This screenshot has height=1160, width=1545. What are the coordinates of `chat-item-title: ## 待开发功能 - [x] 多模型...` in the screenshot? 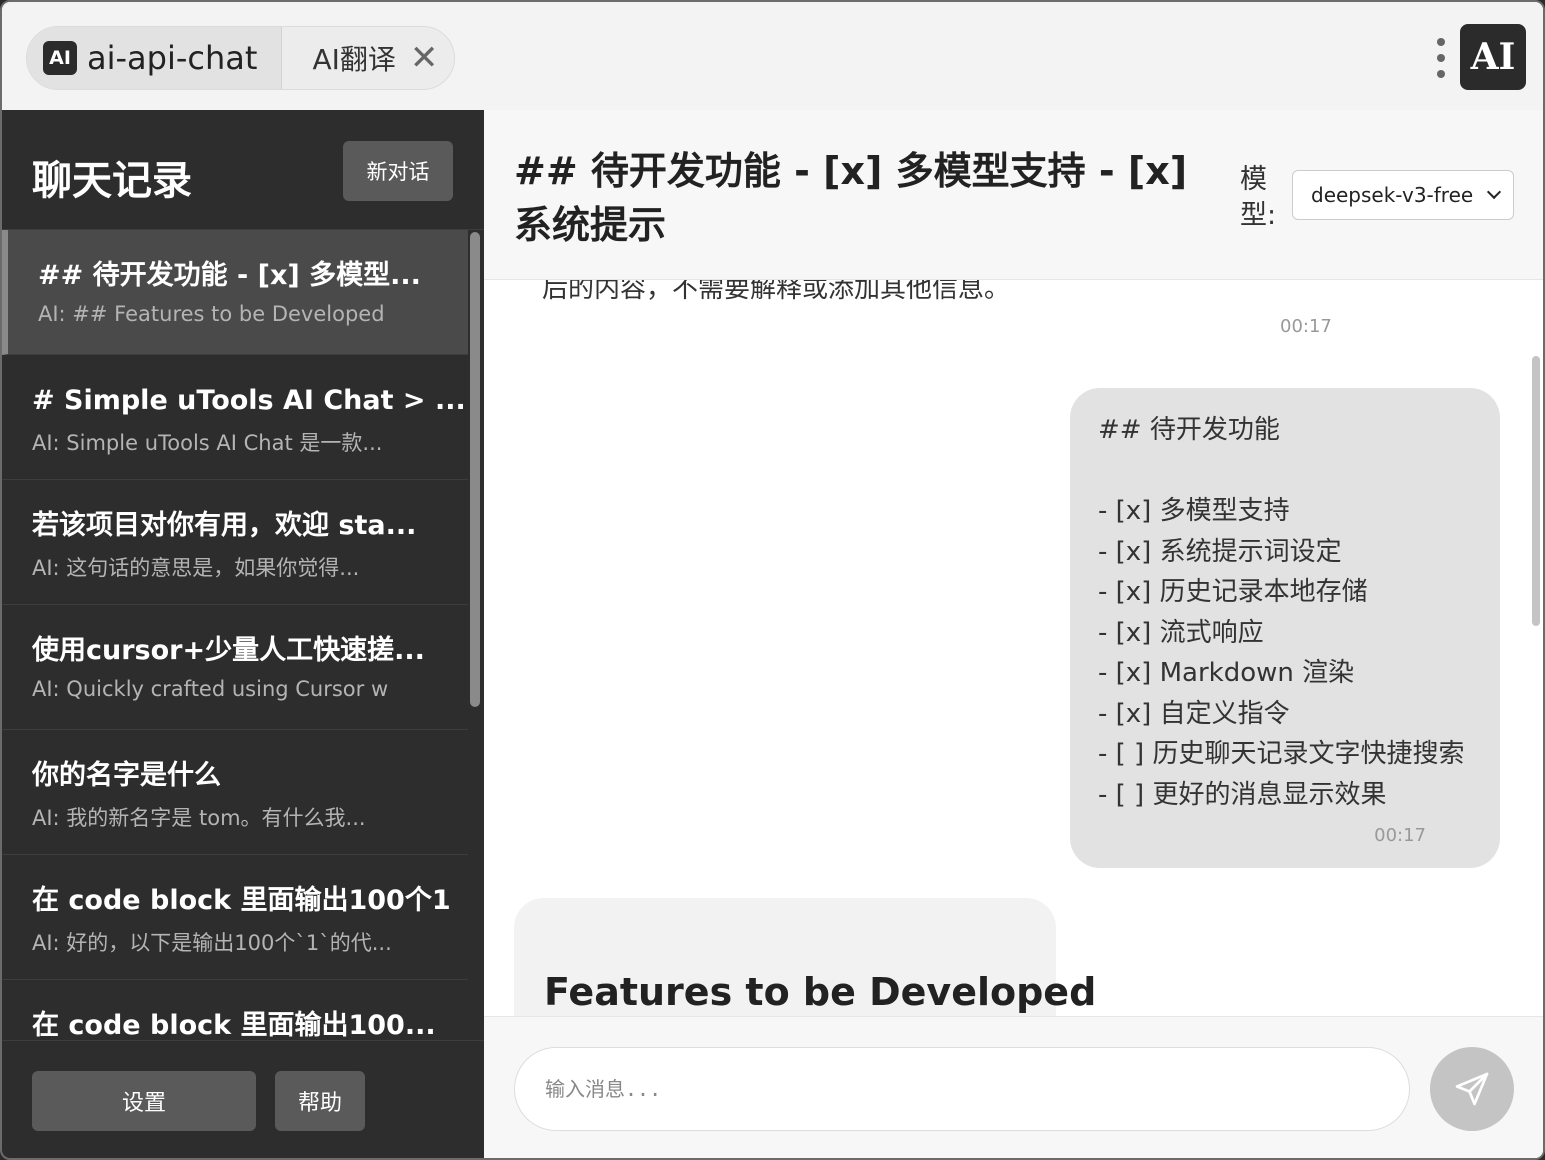 It's located at (229, 275).